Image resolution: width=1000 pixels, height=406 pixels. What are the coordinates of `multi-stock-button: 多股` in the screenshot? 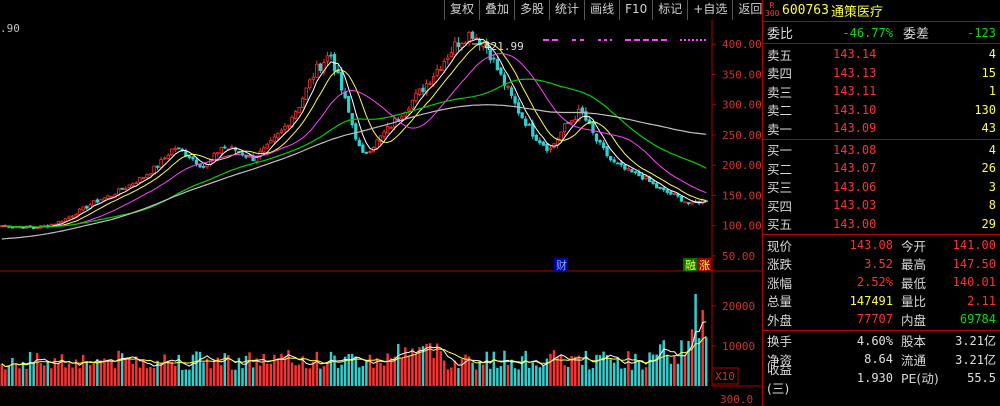 It's located at (531, 10).